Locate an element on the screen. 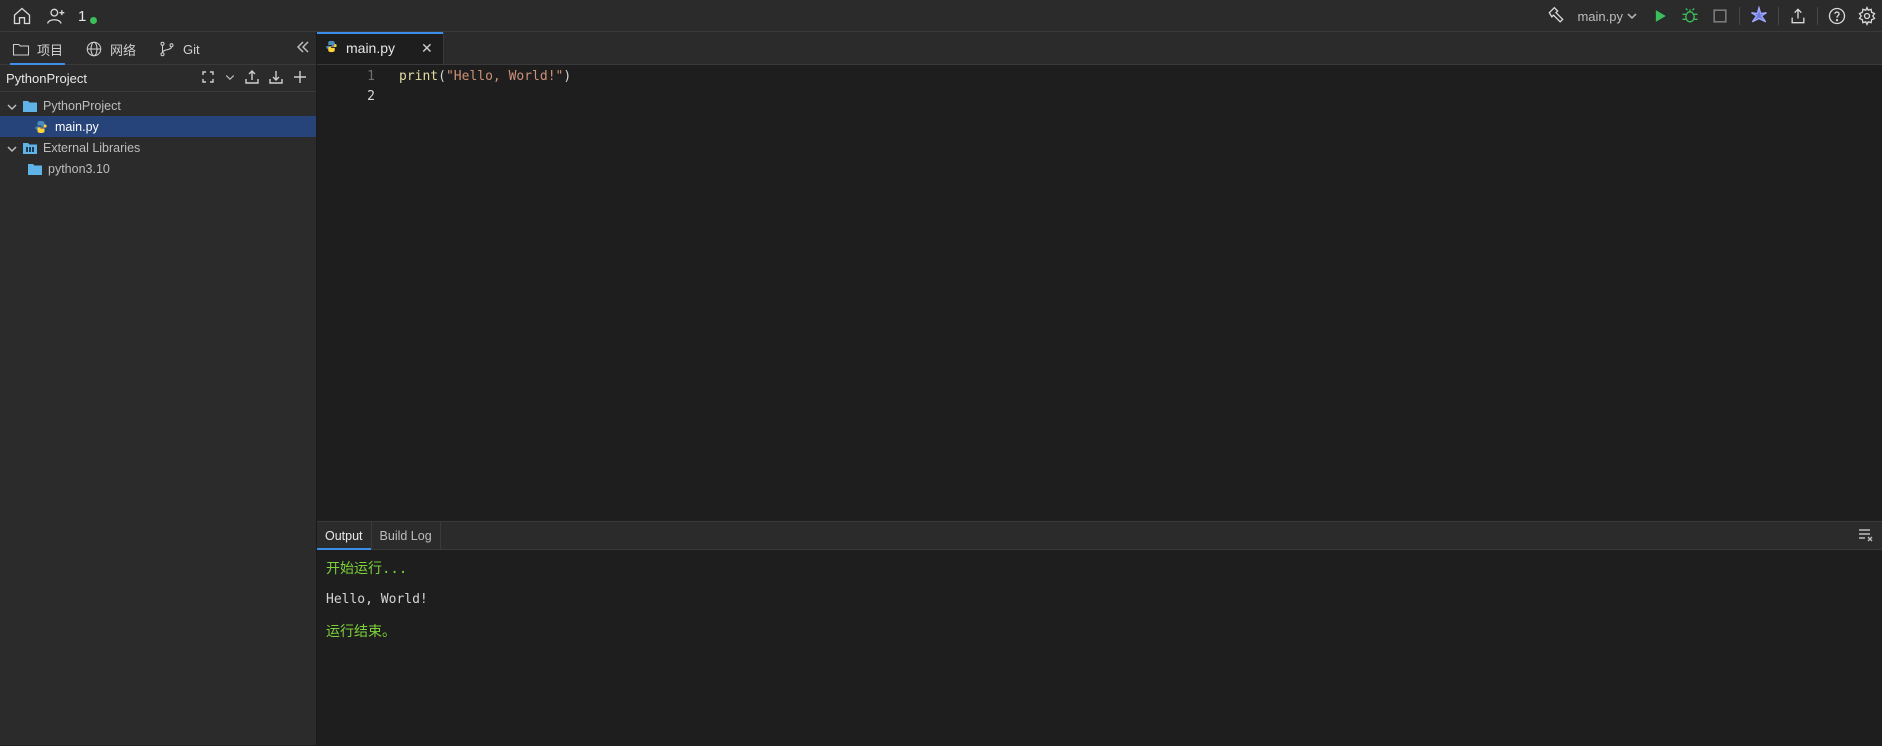  tree-item-python310: python3.10 is located at coordinates (158, 168).